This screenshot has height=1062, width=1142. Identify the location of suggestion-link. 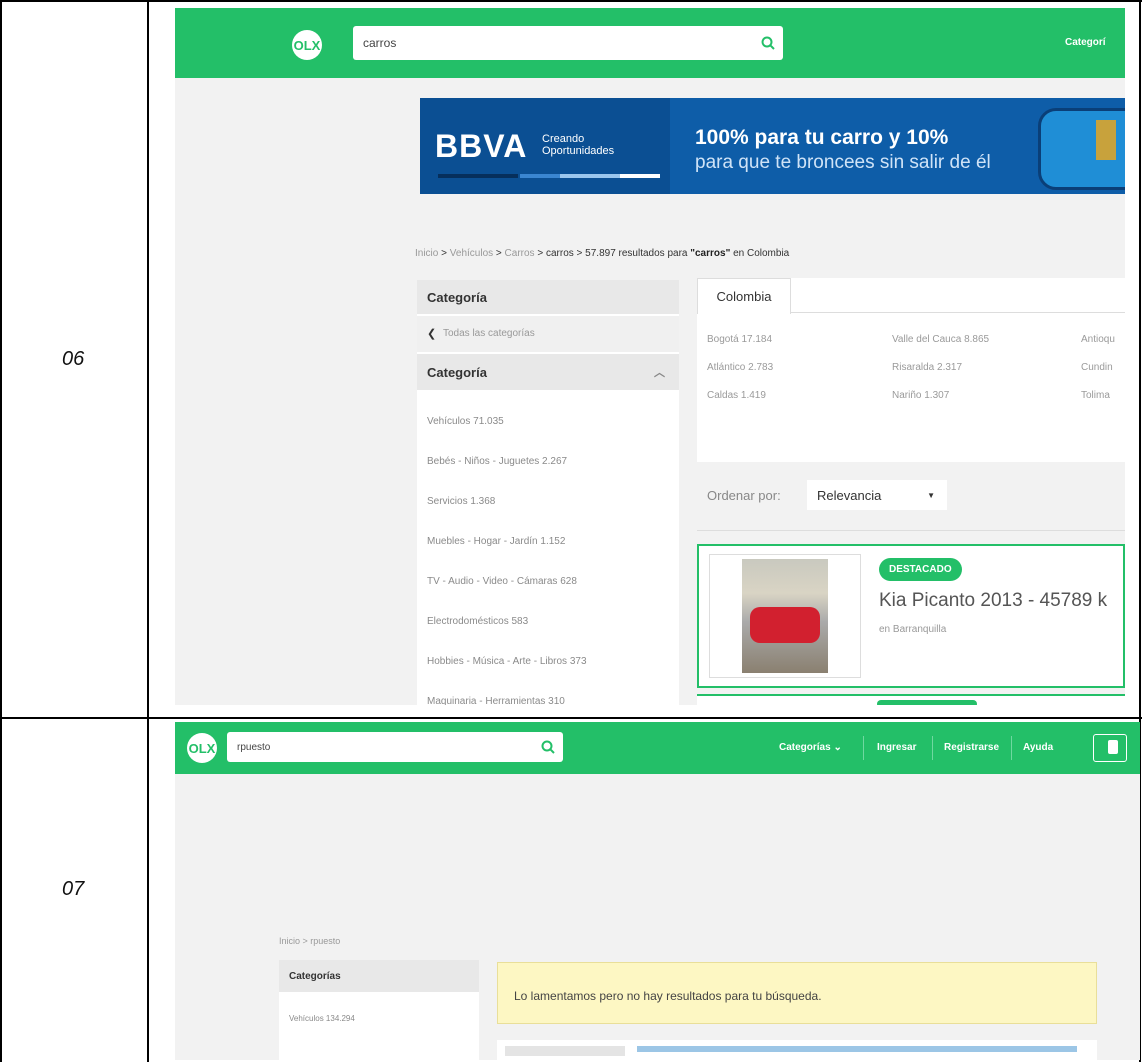
(857, 1049).